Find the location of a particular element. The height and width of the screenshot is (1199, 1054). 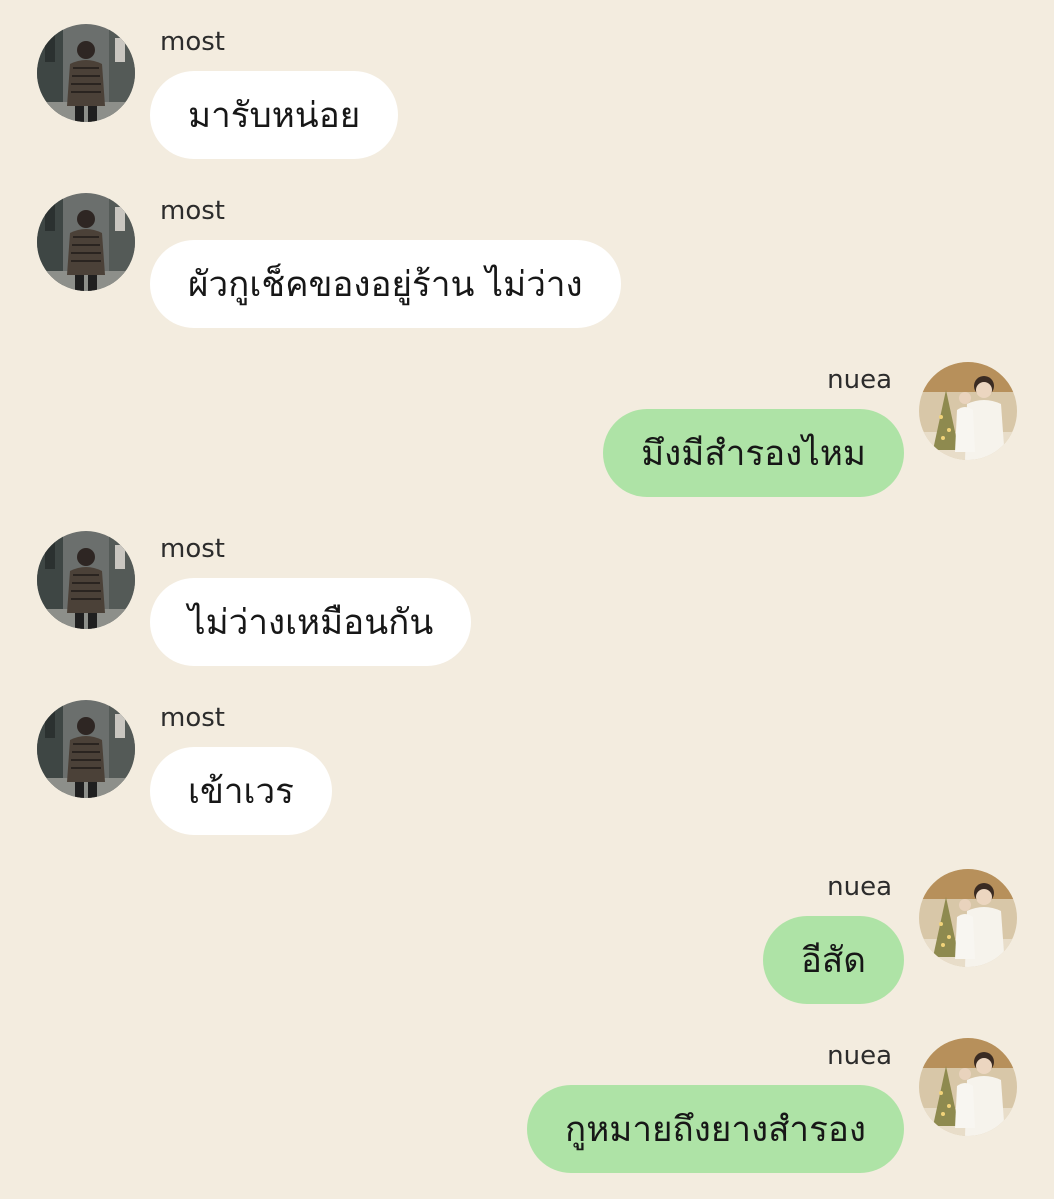

message-bubble-outgoing: กูหมายถึงยางสำรอง is located at coordinates (715, 1129).